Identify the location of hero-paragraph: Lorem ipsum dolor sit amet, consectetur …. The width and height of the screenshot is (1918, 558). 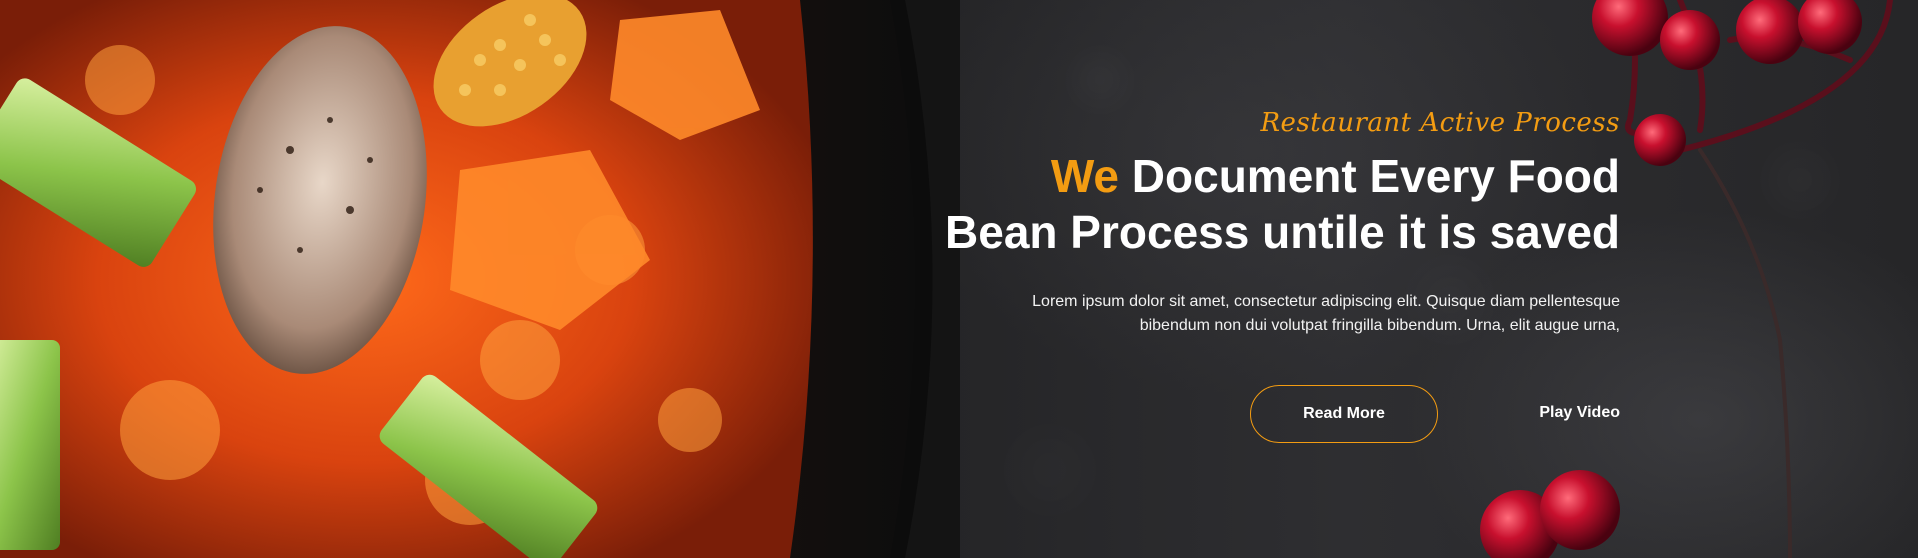
(1240, 314).